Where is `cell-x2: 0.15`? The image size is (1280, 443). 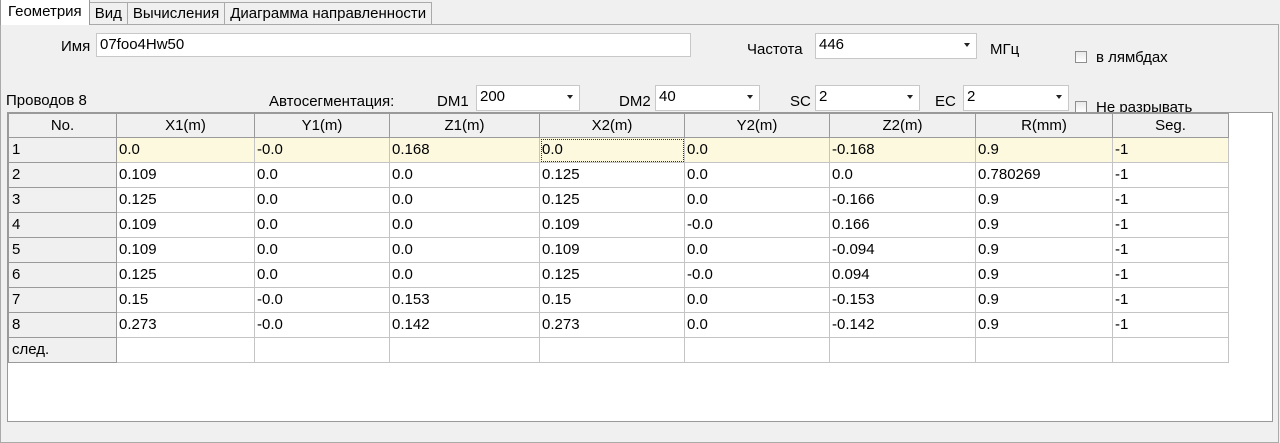 cell-x2: 0.15 is located at coordinates (612, 300).